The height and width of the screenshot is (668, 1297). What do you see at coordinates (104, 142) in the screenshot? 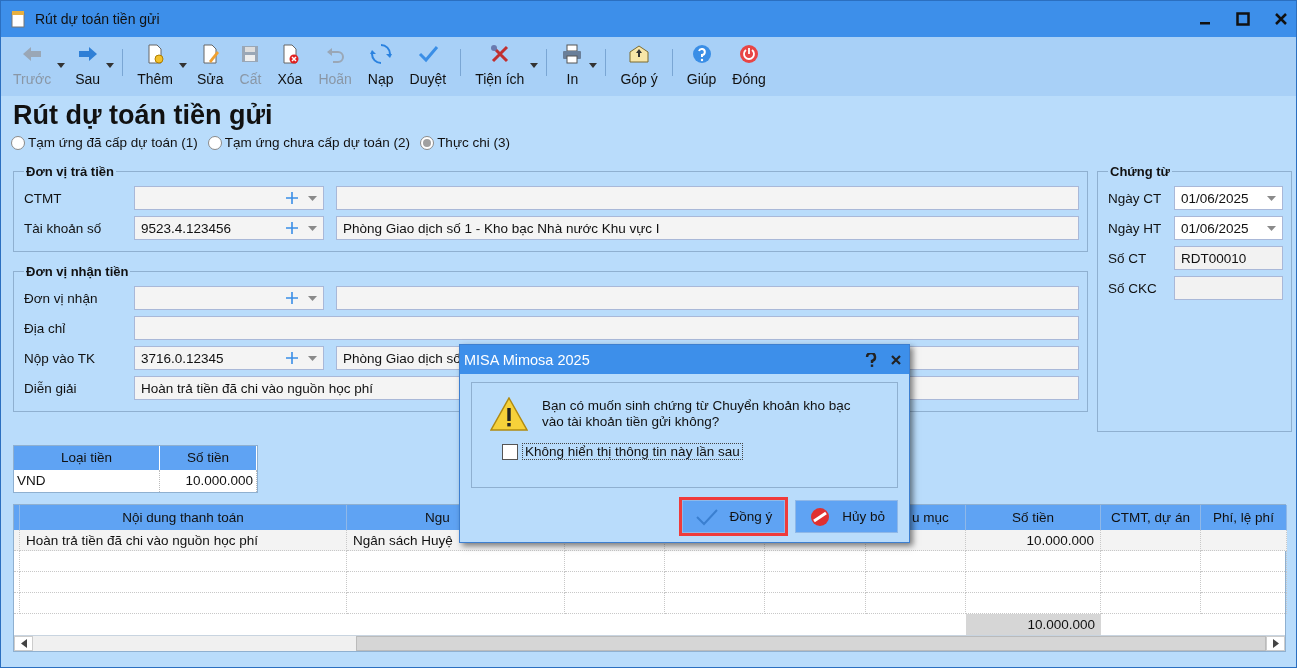
I see `radio-option: Tạm ứng đã cấp dự toán (1)` at bounding box center [104, 142].